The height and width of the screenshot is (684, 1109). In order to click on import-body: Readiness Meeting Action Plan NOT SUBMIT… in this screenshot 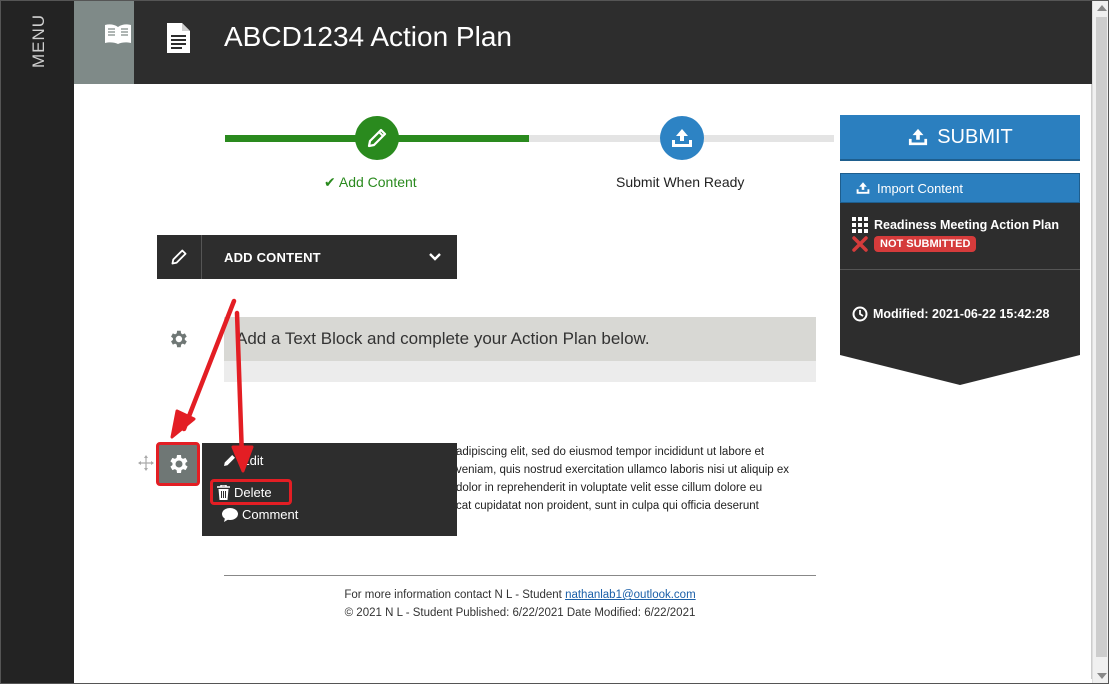, I will do `click(960, 279)`.